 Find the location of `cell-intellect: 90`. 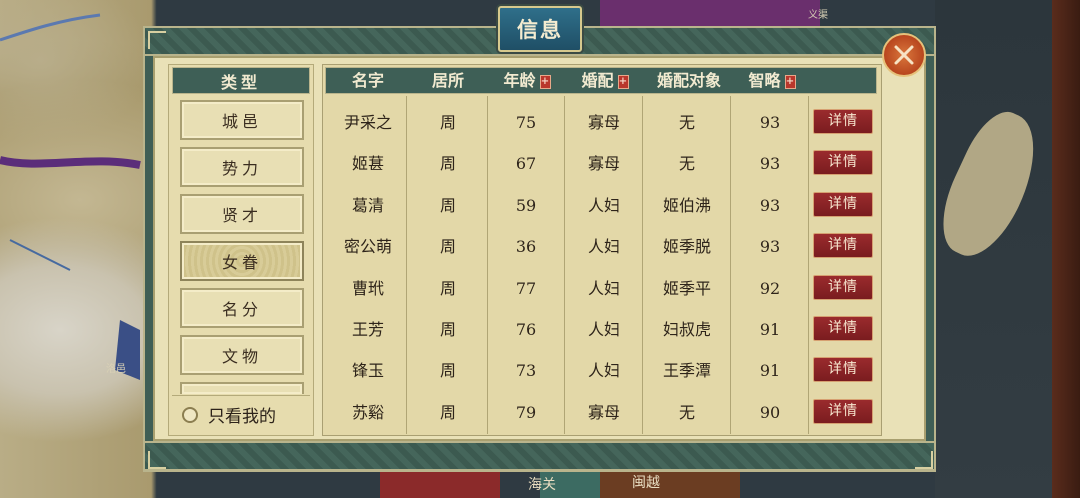

cell-intellect: 90 is located at coordinates (770, 412).